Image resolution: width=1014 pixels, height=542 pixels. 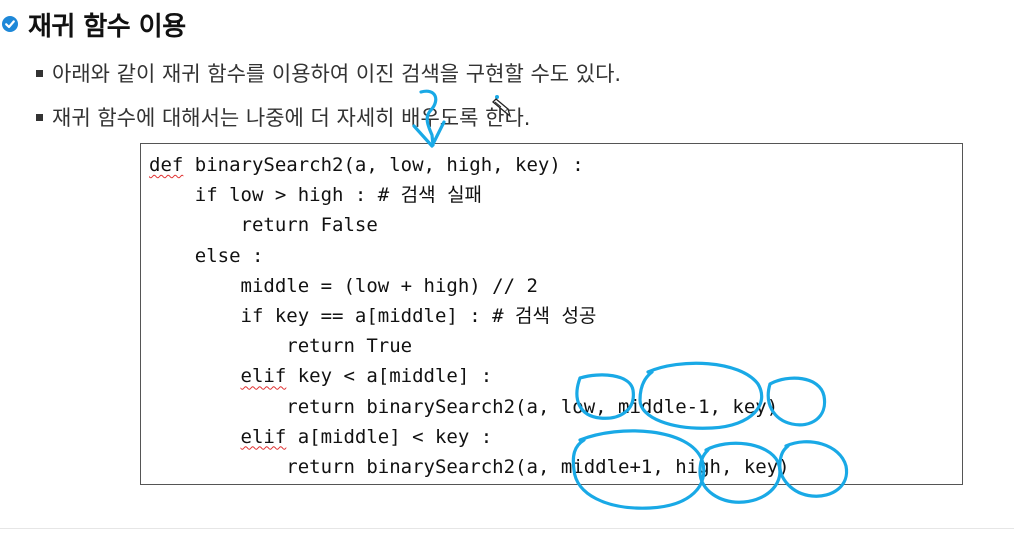 What do you see at coordinates (383, 165) in the screenshot?
I see `code-text-segment: binarySearch2(a, low, high, key) :` at bounding box center [383, 165].